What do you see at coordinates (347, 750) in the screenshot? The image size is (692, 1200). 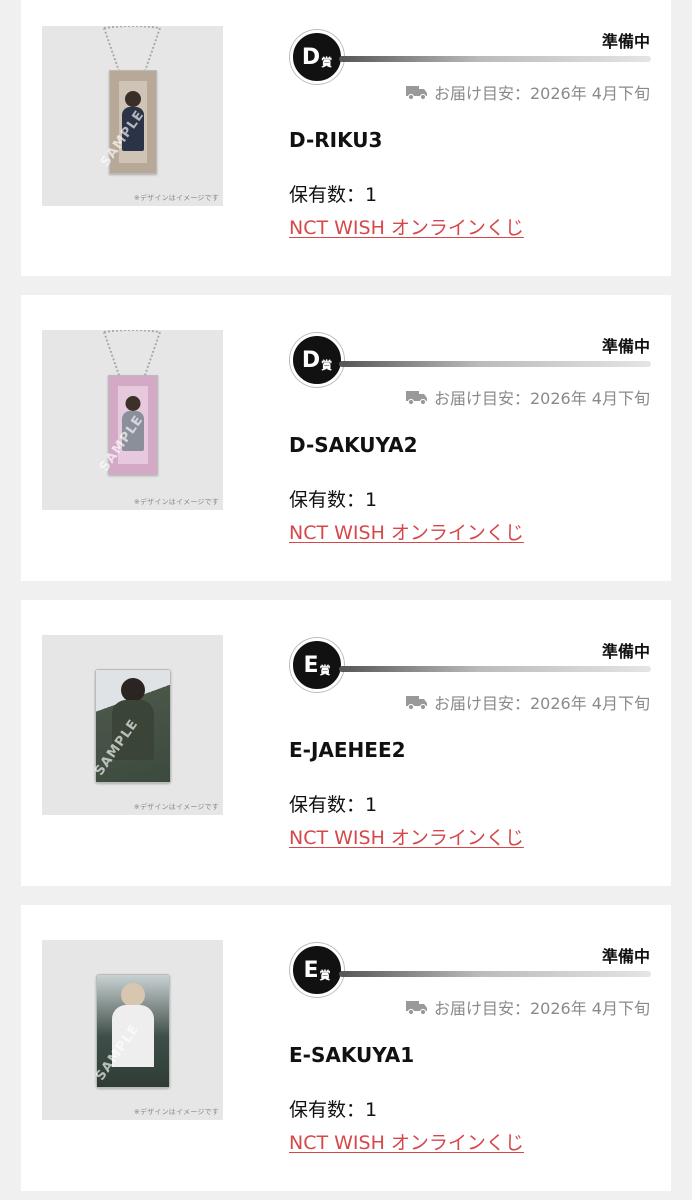 I see `item-name: E-JAEHEE2` at bounding box center [347, 750].